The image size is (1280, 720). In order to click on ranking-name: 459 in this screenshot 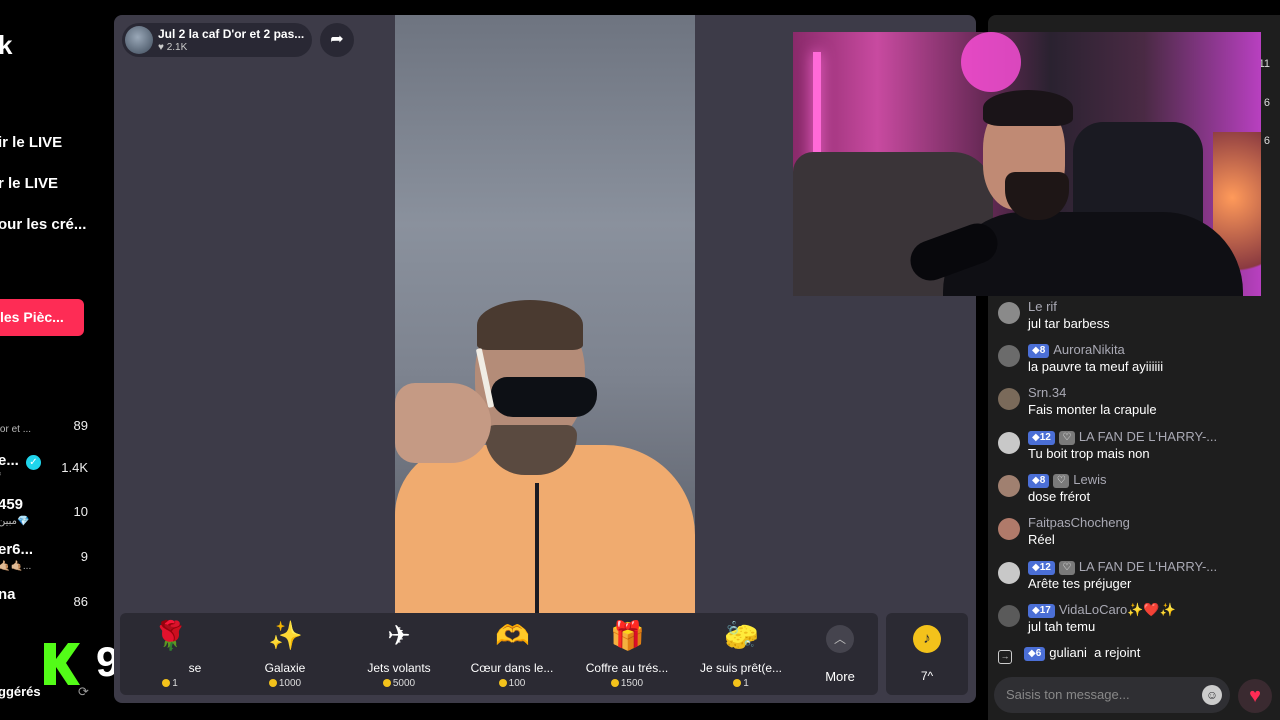, I will do `click(12, 504)`.